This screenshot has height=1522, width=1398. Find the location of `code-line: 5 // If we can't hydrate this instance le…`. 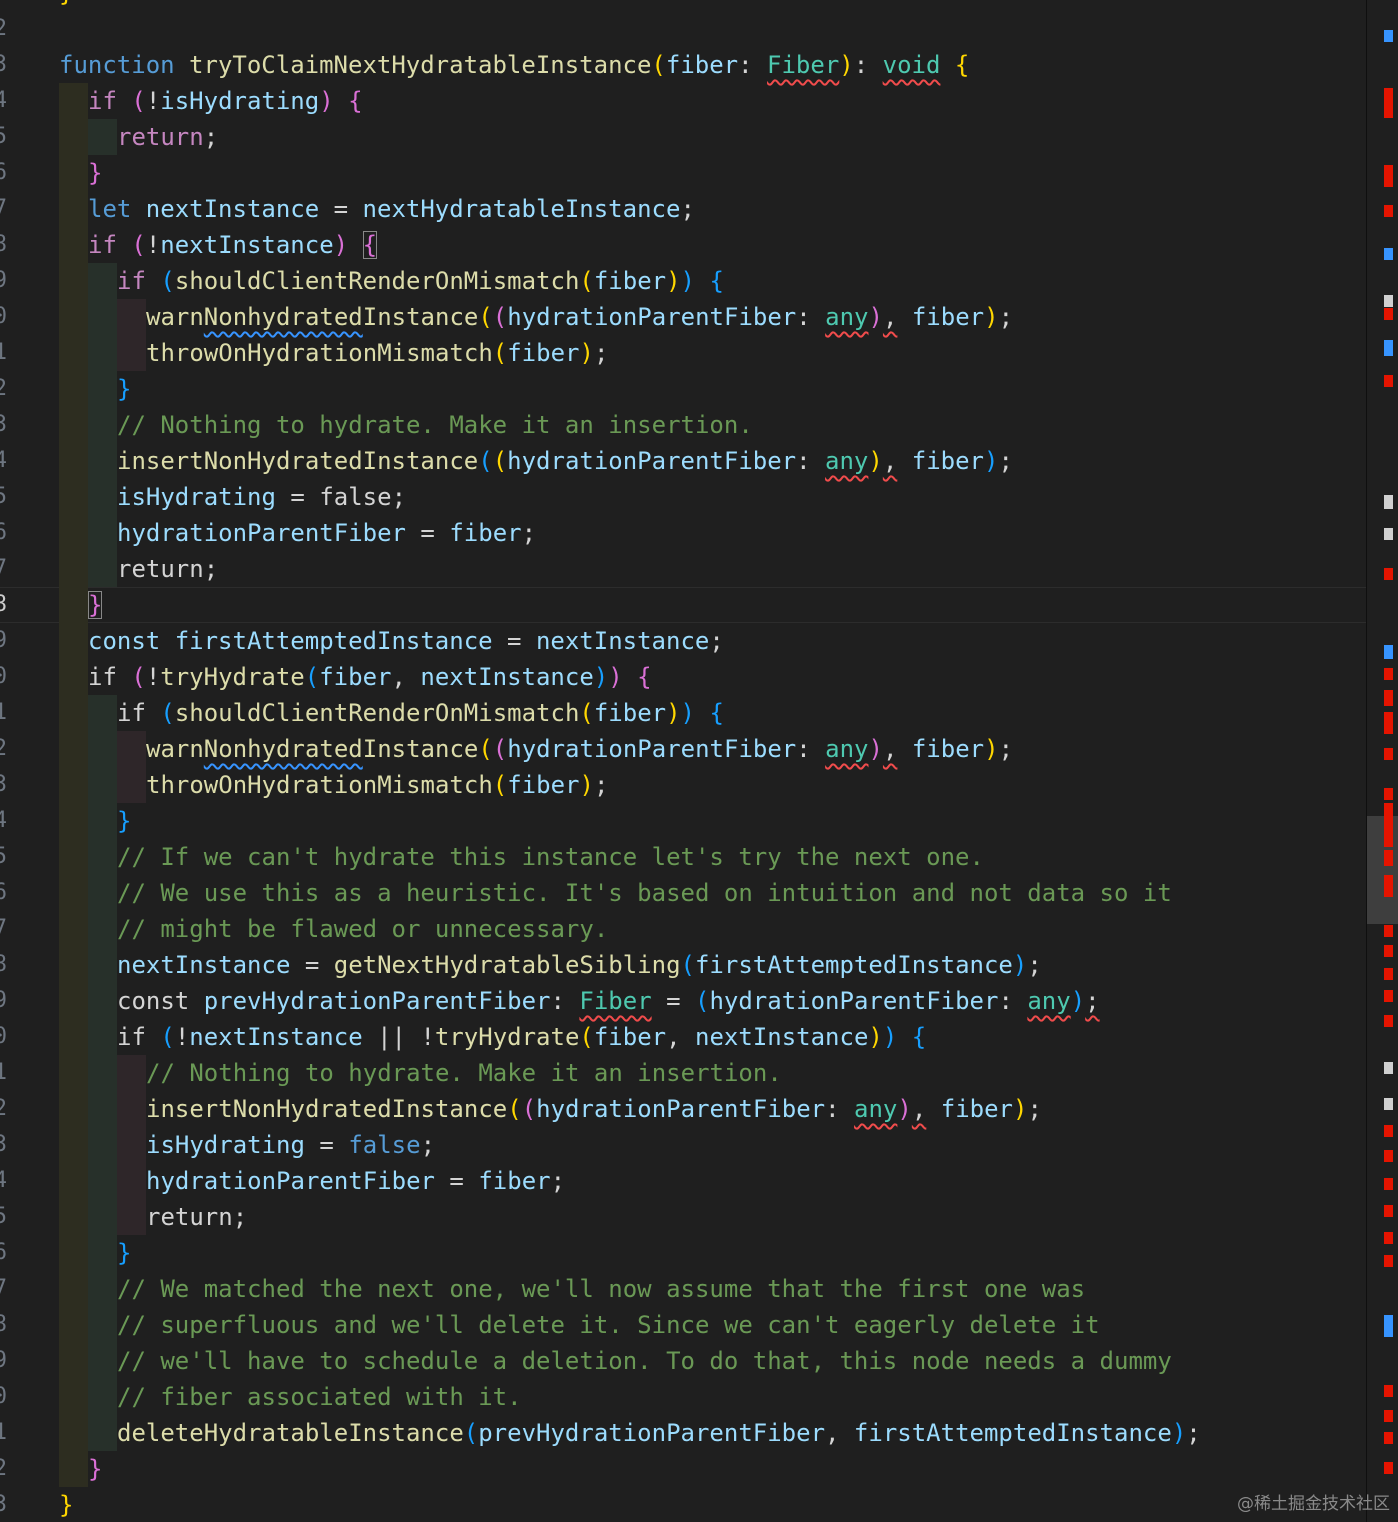

code-line: 5 // If we can't hydrate this instance le… is located at coordinates (683, 857).